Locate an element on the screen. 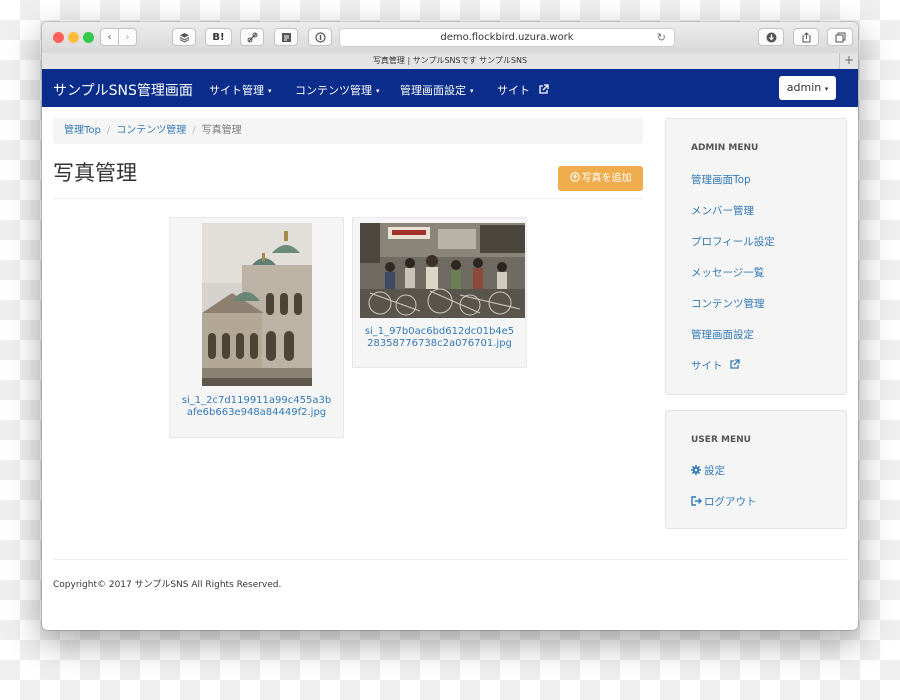  breadcrumb-current: 写真管理 is located at coordinates (221, 130).